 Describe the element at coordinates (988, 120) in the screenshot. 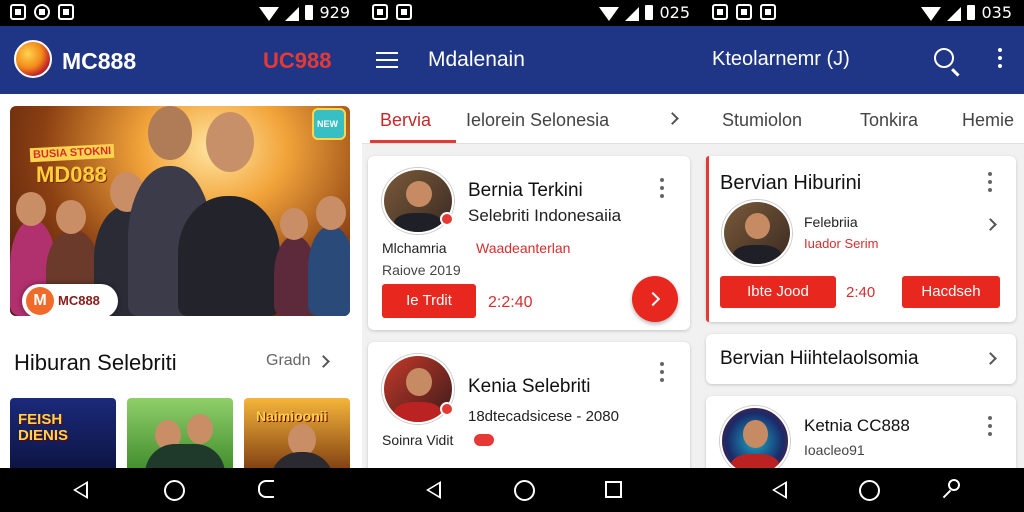

I see `tab-hemie: Hemie` at that location.